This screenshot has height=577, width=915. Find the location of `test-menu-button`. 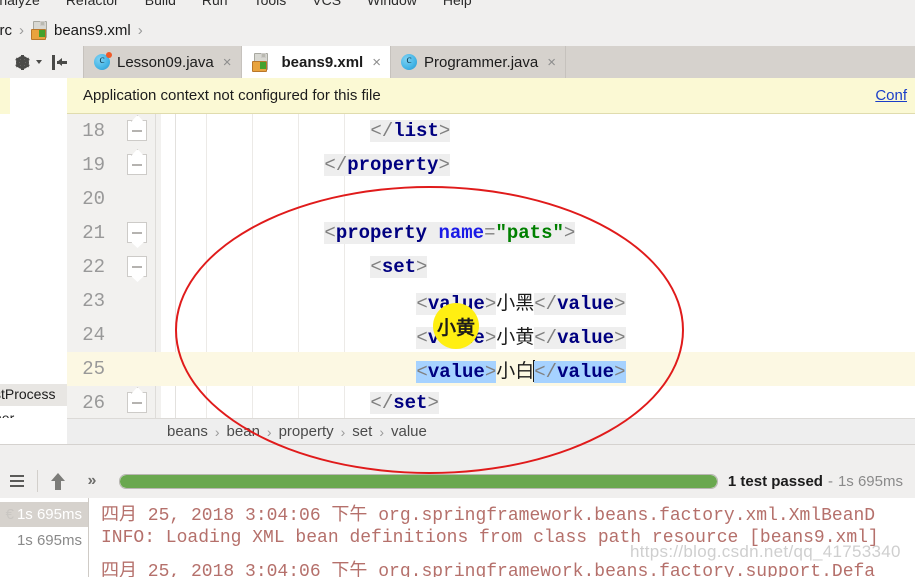

test-menu-button is located at coordinates (17, 481).